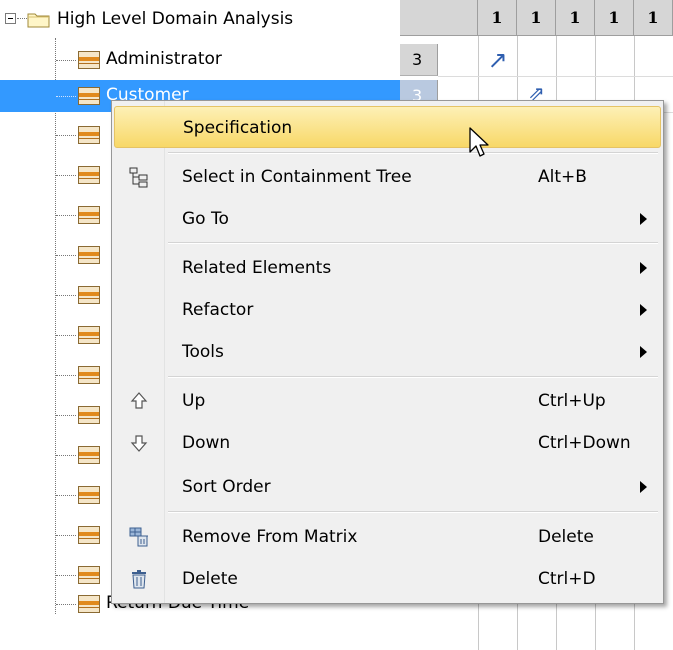 This screenshot has height=650, width=673. What do you see at coordinates (218, 310) in the screenshot?
I see `menu-item-label: Refactor` at bounding box center [218, 310].